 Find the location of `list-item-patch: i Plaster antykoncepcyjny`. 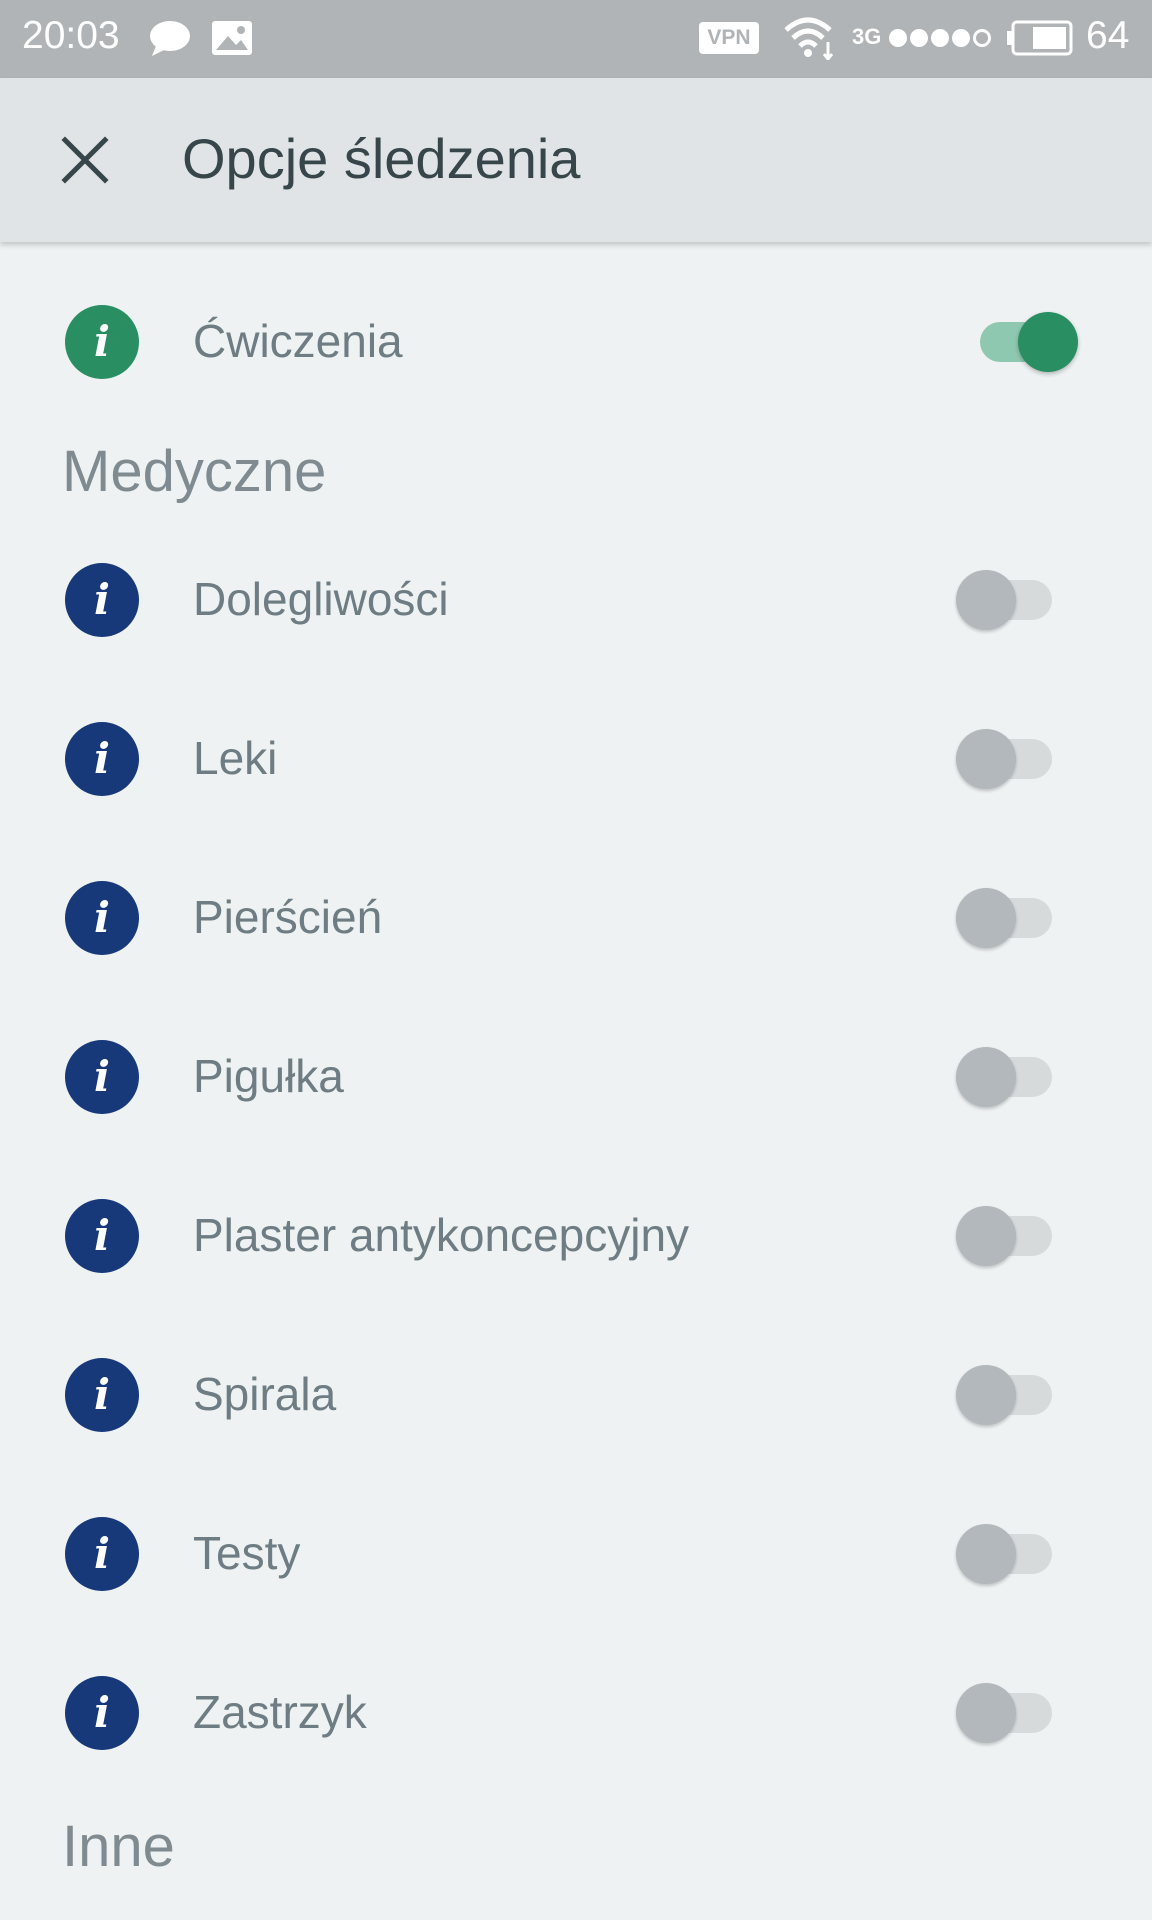

list-item-patch: i Plaster antykoncepcyjny is located at coordinates (576, 1236).